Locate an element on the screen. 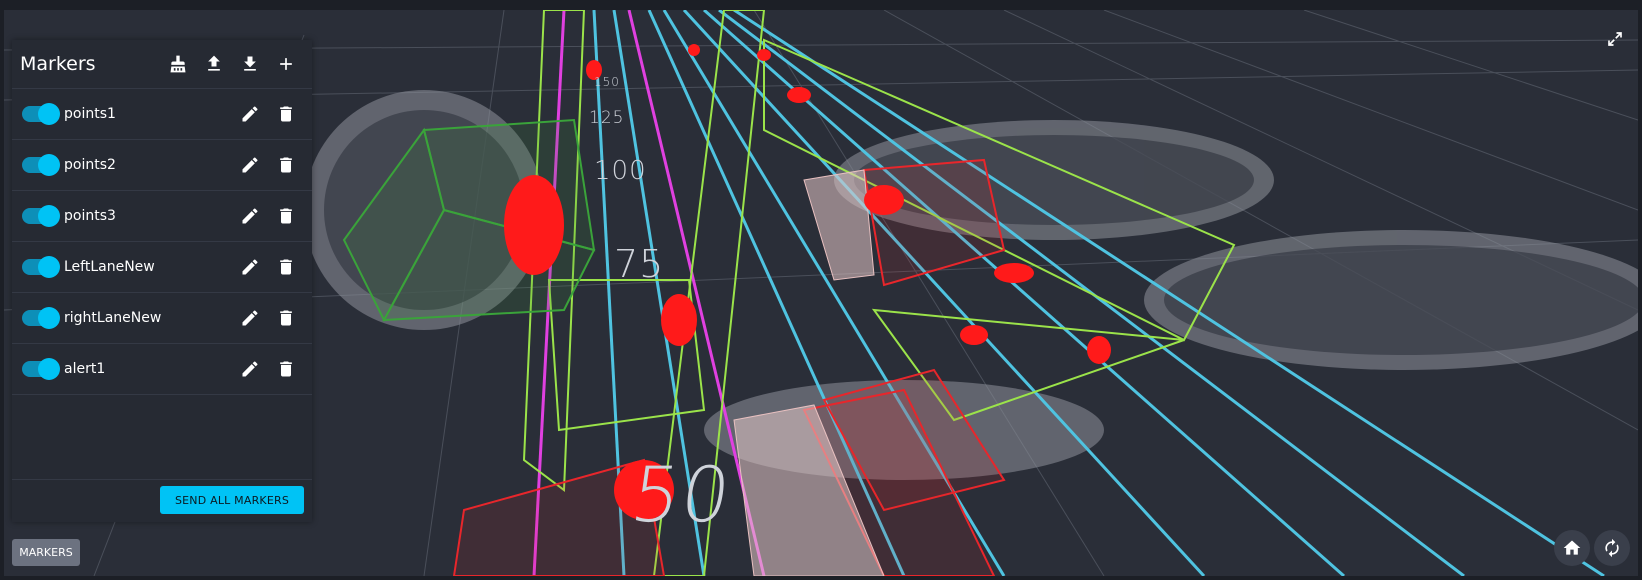  panel-footer: SEND ALL MARKERS is located at coordinates (162, 500).